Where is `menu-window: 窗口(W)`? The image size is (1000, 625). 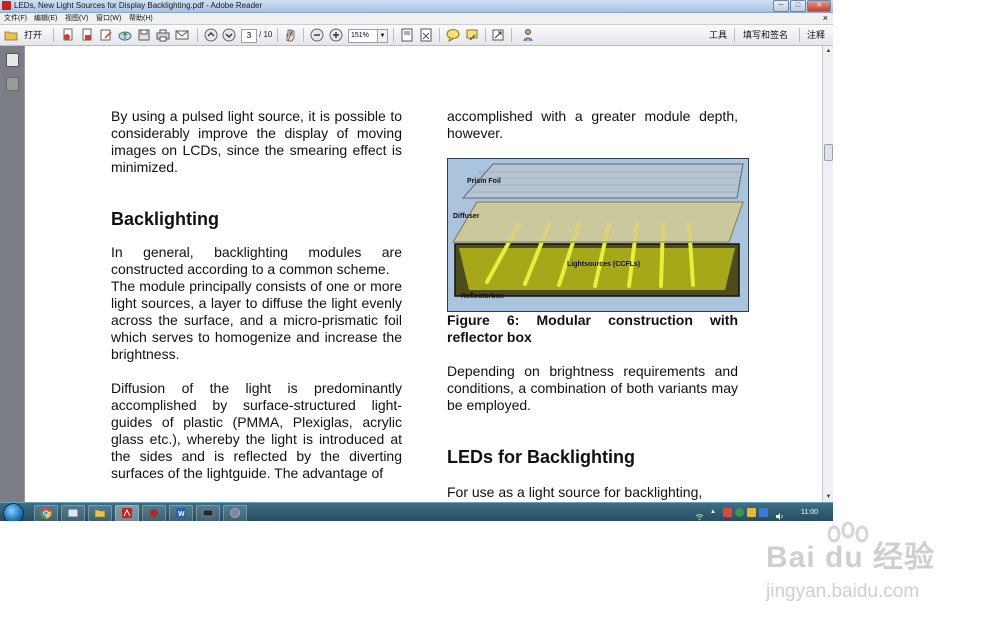 menu-window: 窗口(W) is located at coordinates (108, 18).